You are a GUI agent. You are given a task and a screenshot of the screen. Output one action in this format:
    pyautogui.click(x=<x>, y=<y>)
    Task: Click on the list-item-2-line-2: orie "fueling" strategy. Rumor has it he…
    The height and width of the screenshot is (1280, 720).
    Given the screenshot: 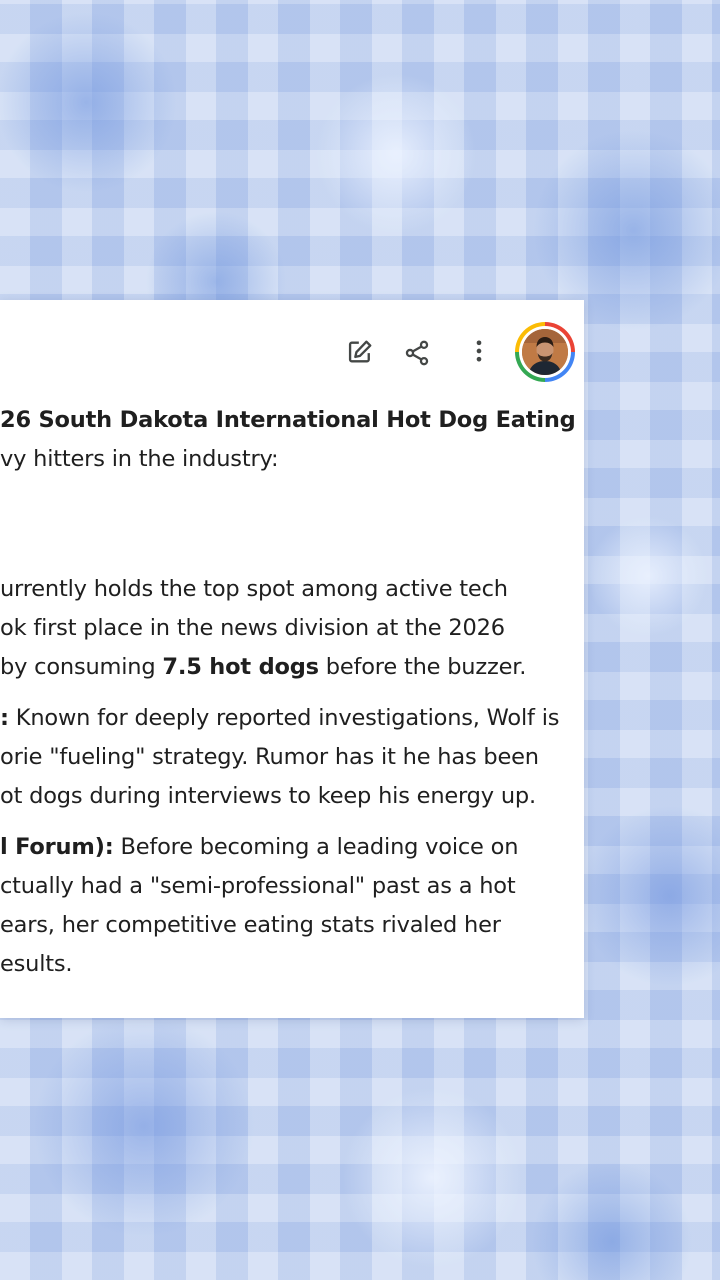 What is the action you would take?
    pyautogui.click(x=269, y=757)
    